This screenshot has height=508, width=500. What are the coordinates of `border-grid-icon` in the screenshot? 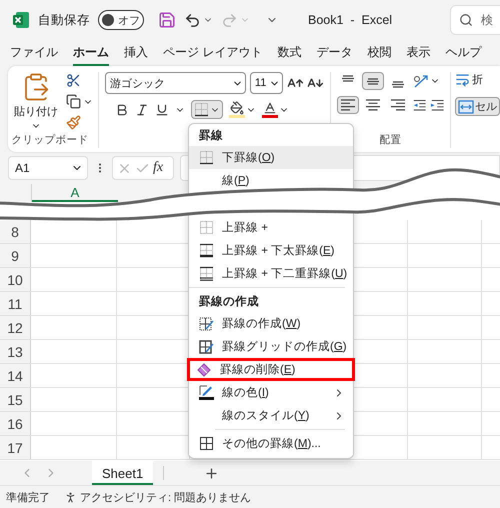 It's located at (206, 227).